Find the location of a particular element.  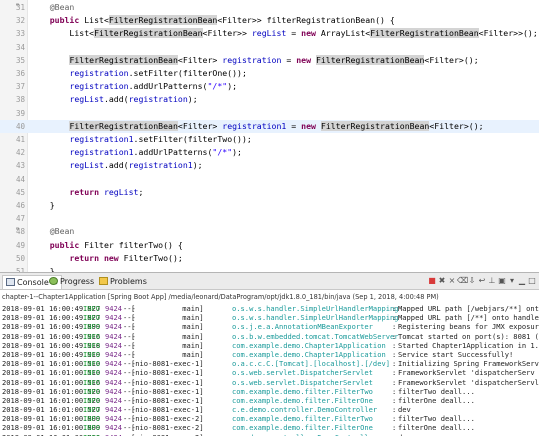

code-line: 48 ⊖ @Bean is located at coordinates (269, 231).